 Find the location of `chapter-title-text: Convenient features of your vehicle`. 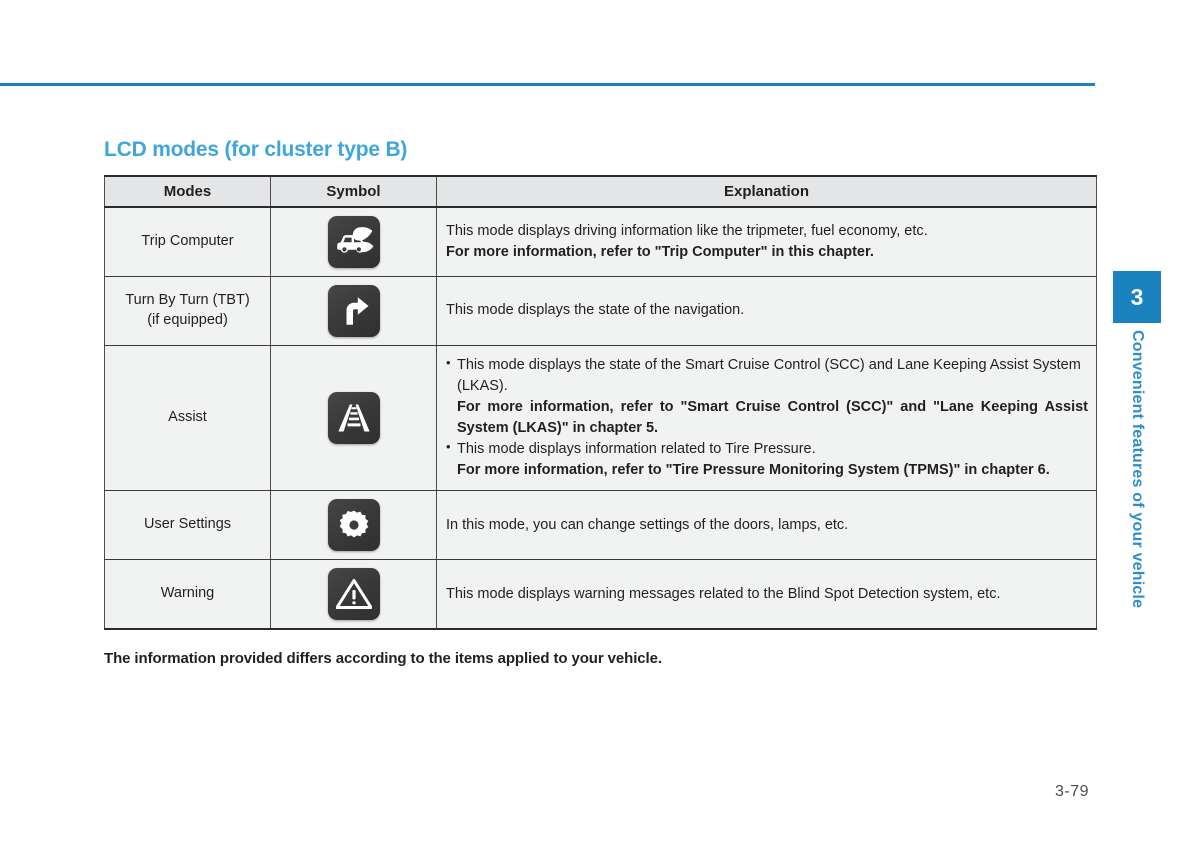

chapter-title-text: Convenient features of your vehicle is located at coordinates (1137, 469).